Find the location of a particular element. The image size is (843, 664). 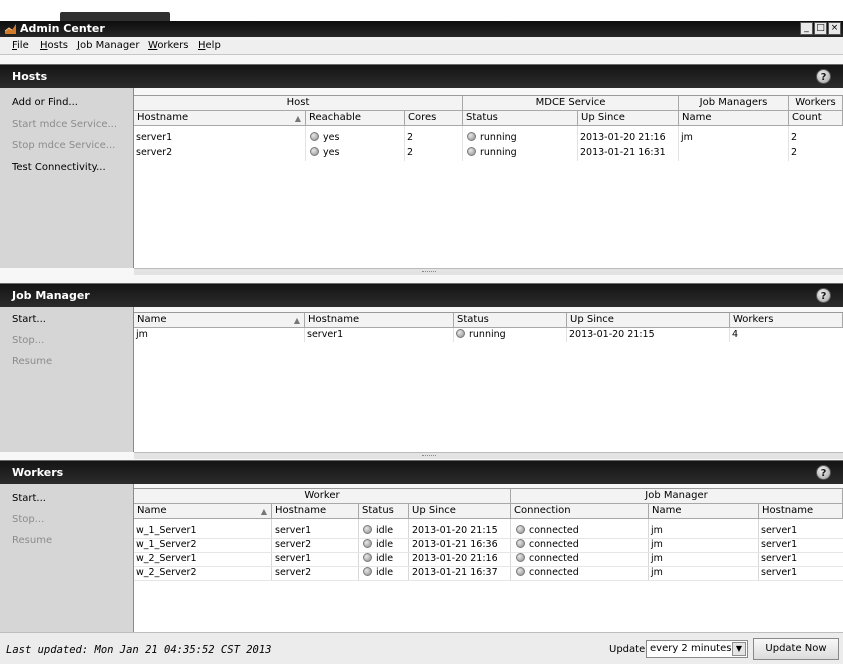

background-tab is located at coordinates (115, 16).